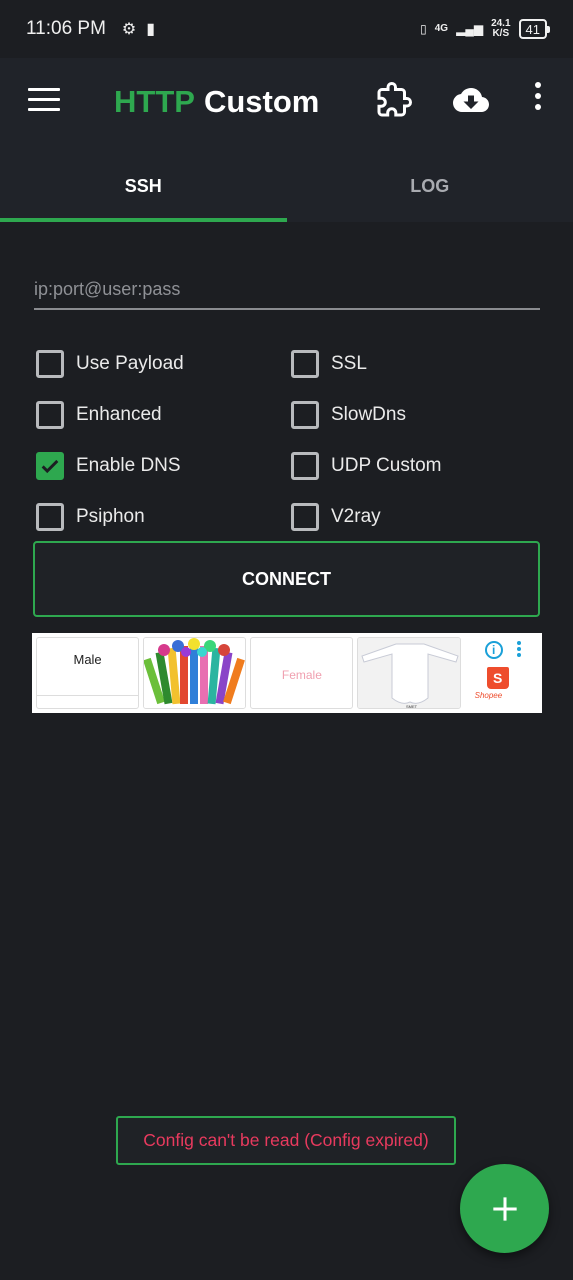 This screenshot has width=573, height=1280. I want to click on app-bar: HTTP Custom, so click(286, 104).